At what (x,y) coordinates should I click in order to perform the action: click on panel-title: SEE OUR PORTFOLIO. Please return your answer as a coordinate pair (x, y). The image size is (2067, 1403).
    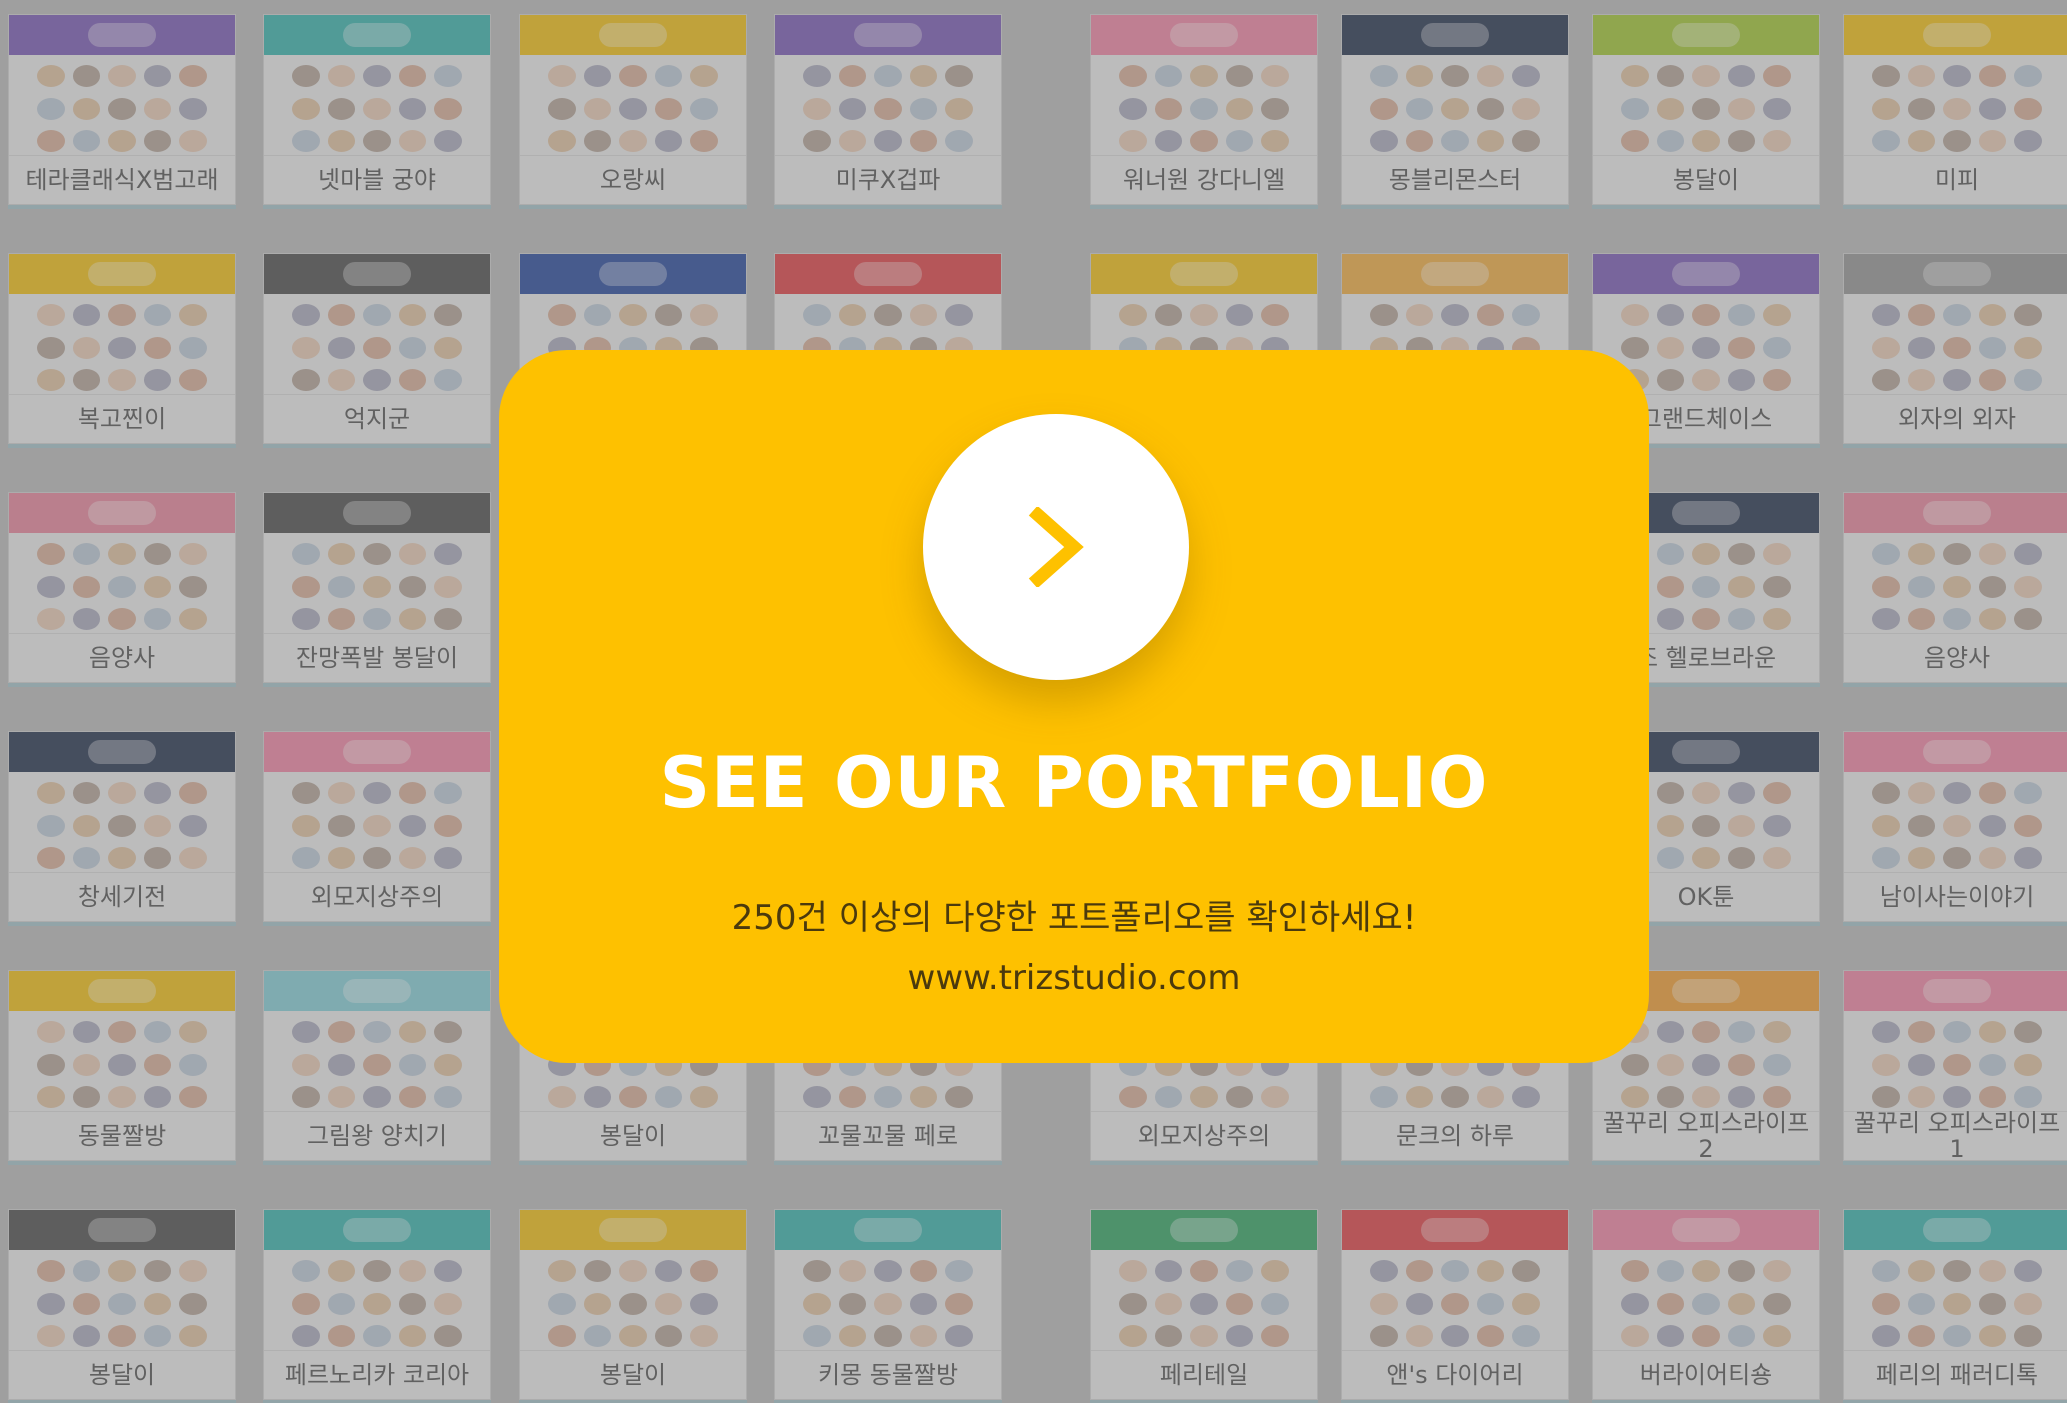
    Looking at the image, I should click on (1074, 783).